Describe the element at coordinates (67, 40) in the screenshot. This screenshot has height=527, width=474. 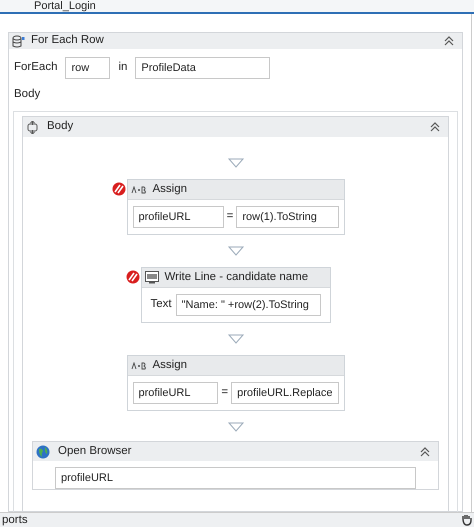
I see `panel-title: For Each Row` at that location.